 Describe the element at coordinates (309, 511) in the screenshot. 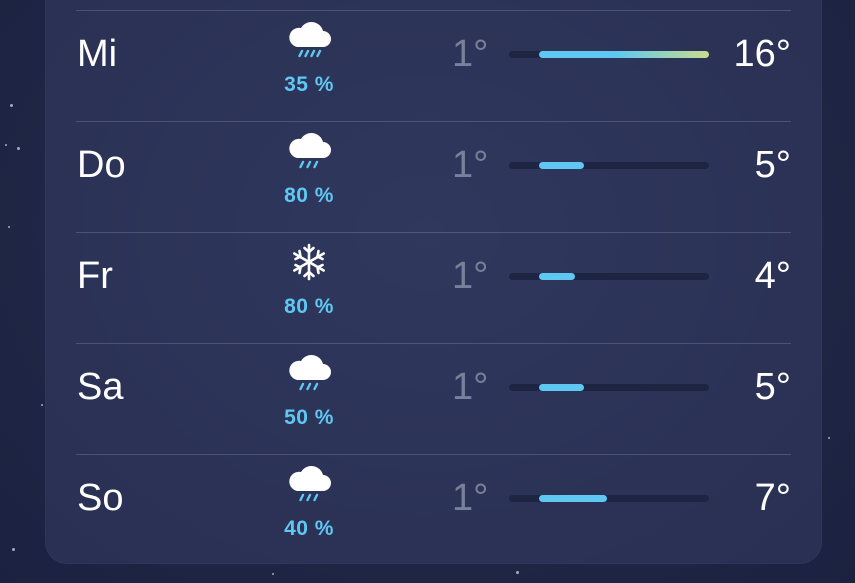

I see `weather-icon-group: 40 %` at that location.